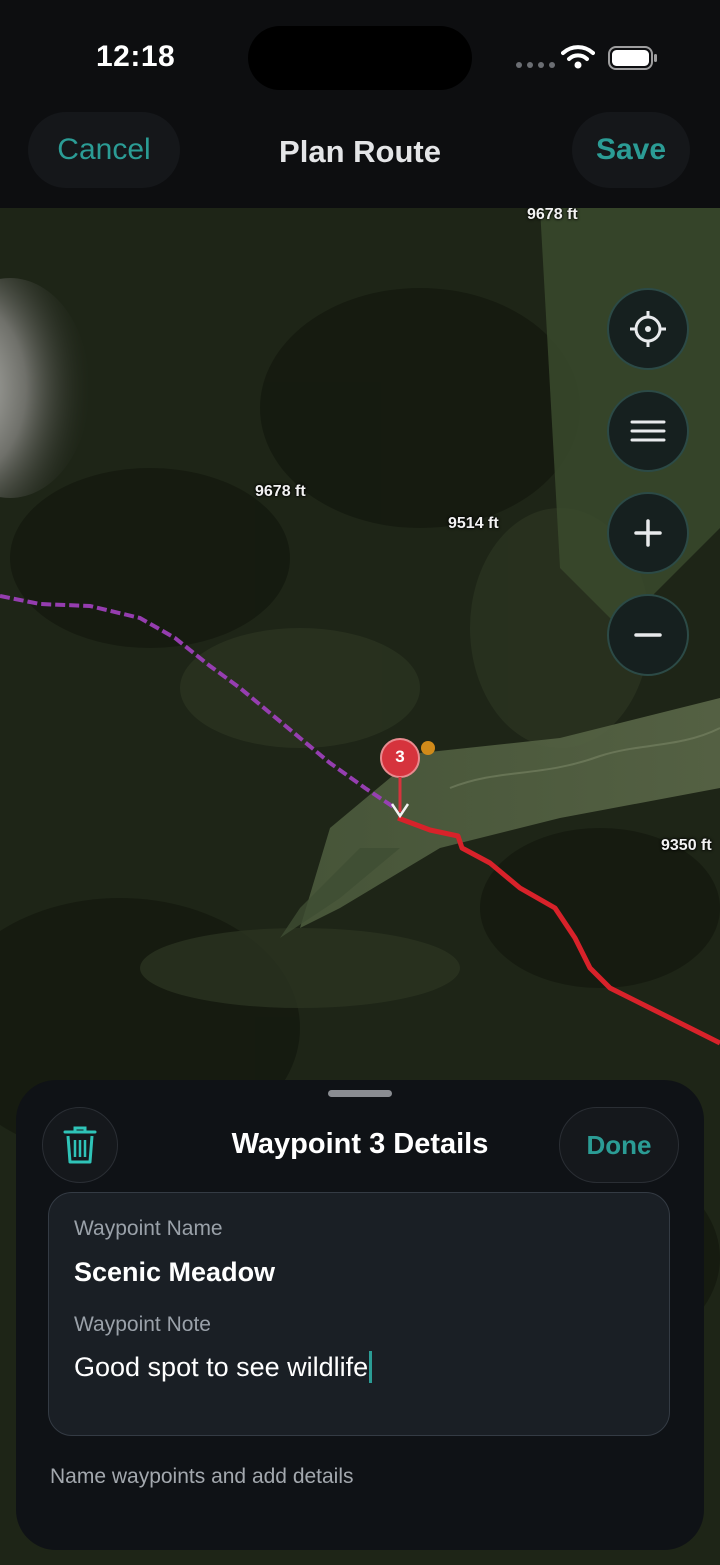 This screenshot has width=720, height=1565. I want to click on status-time: 12:18, so click(136, 56).